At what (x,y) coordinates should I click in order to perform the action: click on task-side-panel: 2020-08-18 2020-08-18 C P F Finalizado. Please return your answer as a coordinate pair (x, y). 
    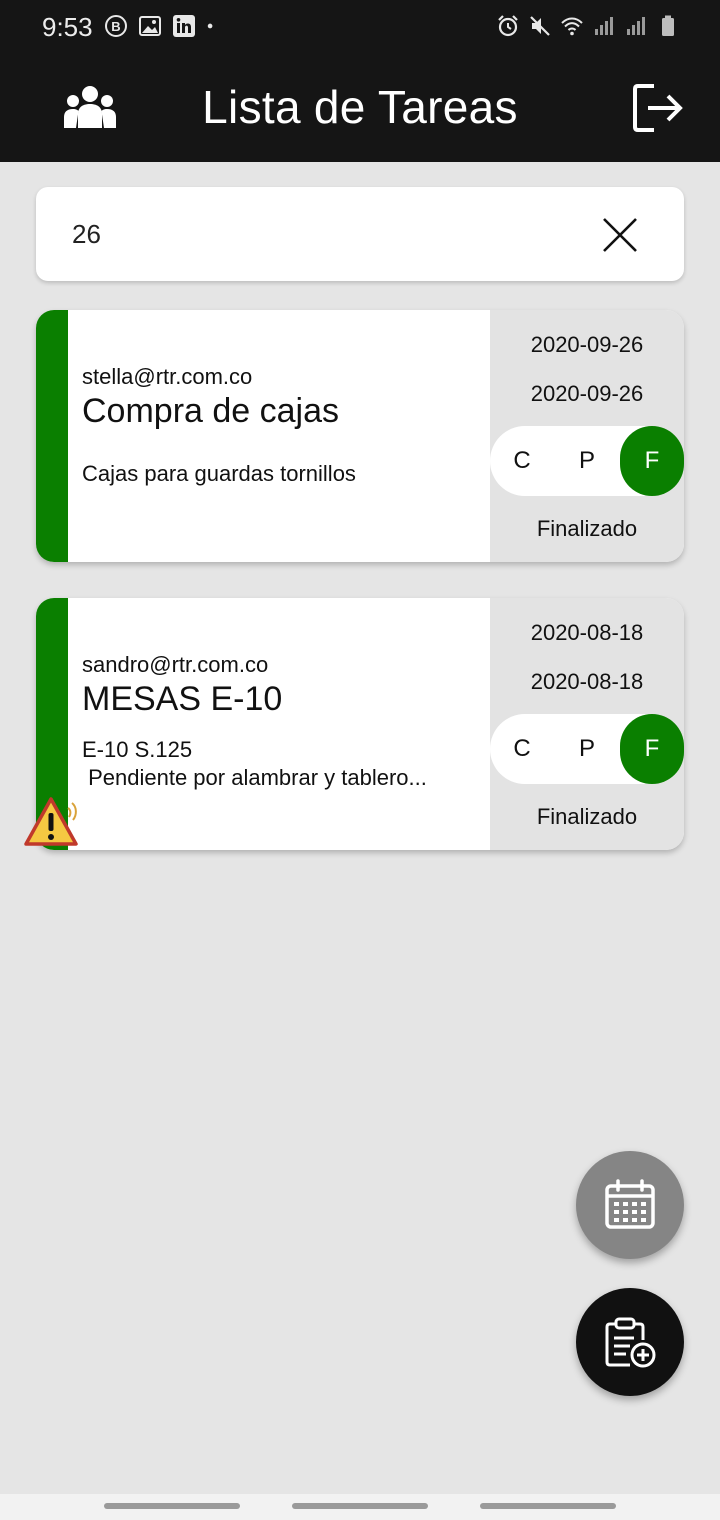
    Looking at the image, I should click on (587, 724).